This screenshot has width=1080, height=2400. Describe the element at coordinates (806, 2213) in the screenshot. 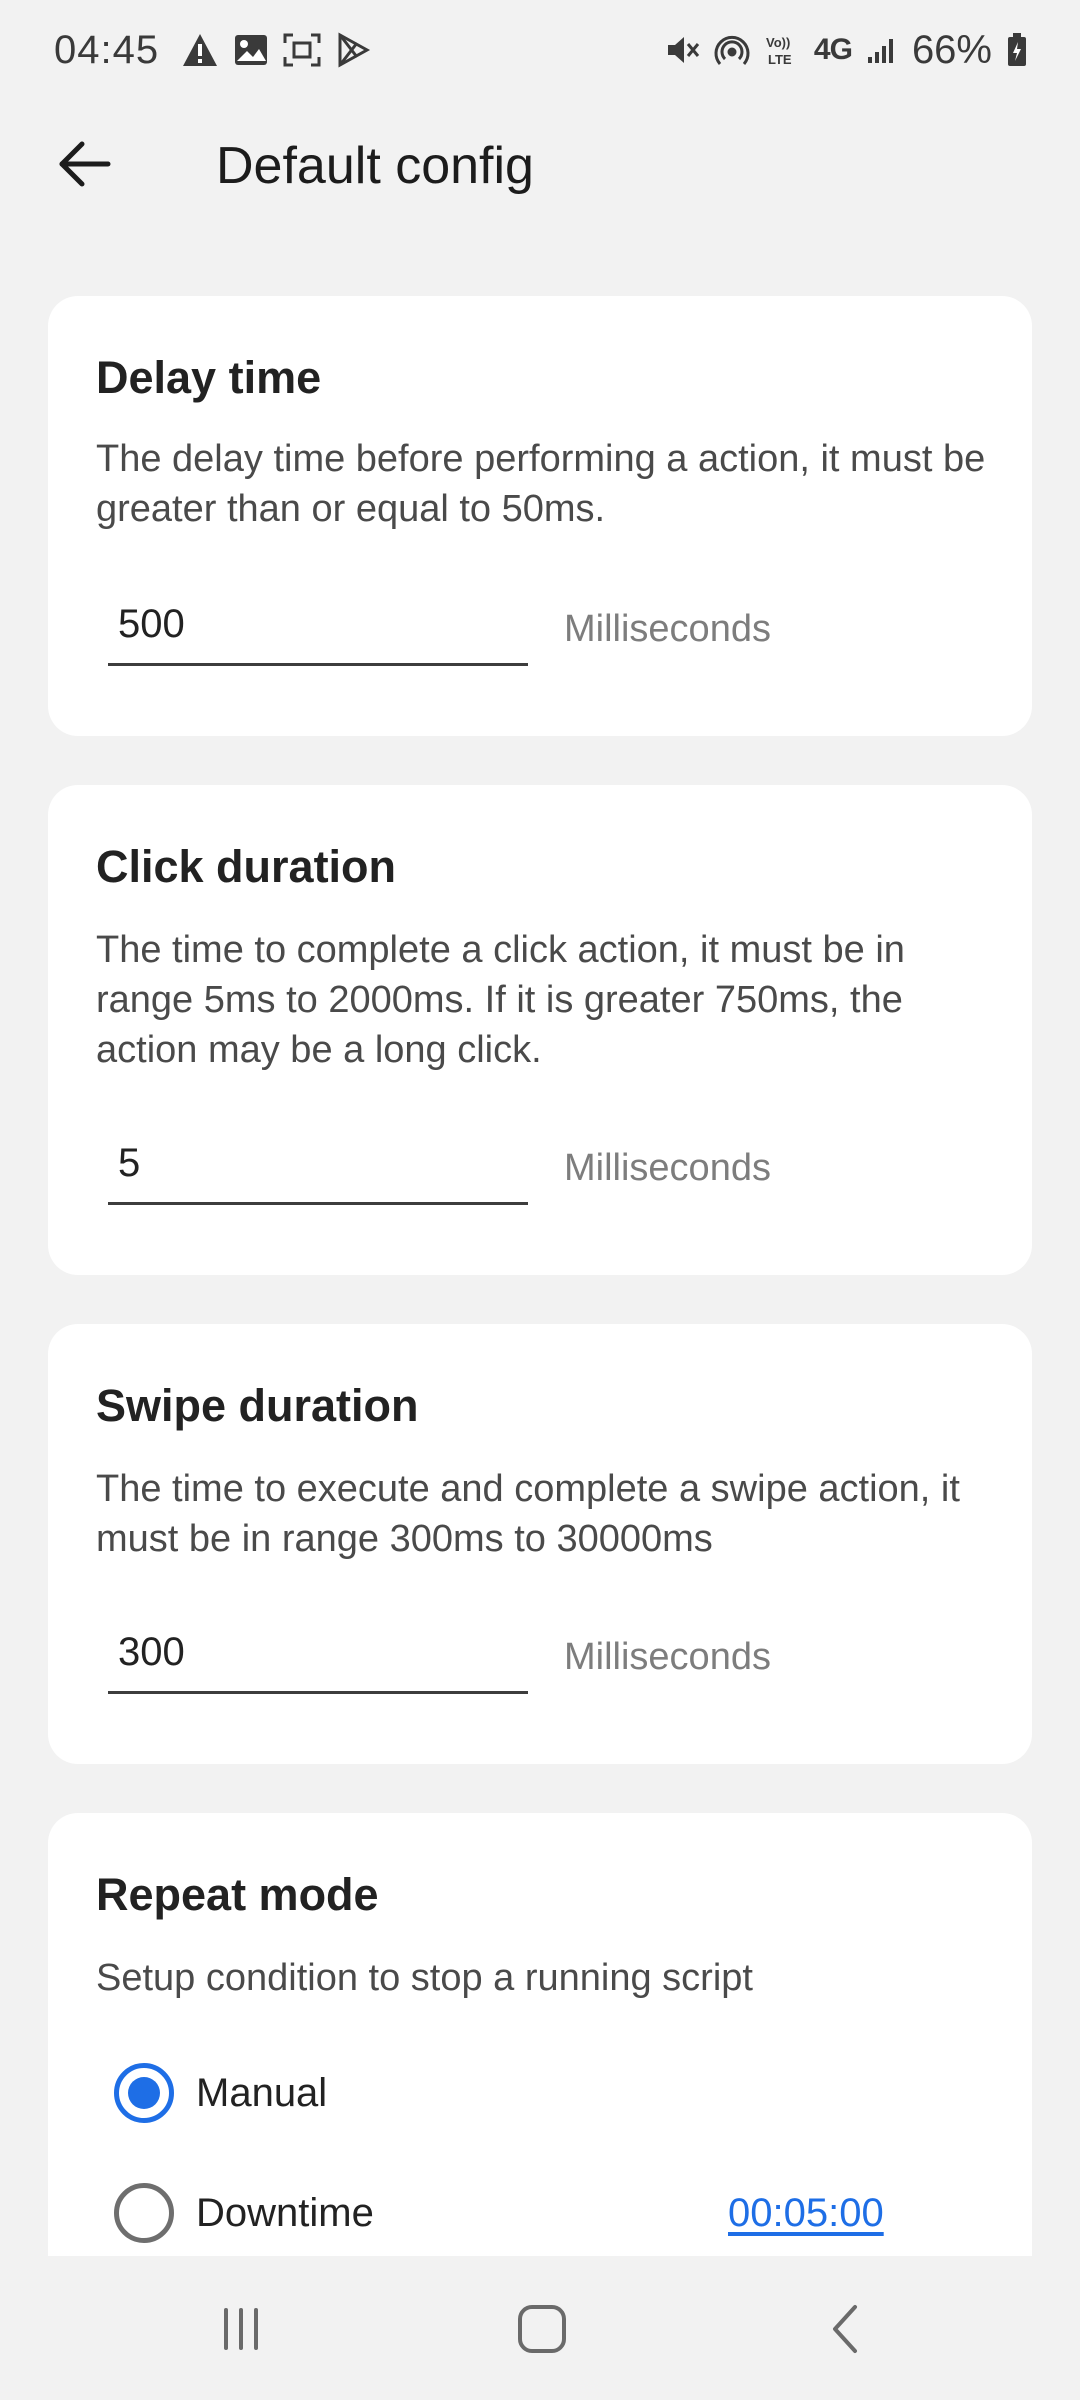

I see `downtime-value-link: 00:05:00` at that location.